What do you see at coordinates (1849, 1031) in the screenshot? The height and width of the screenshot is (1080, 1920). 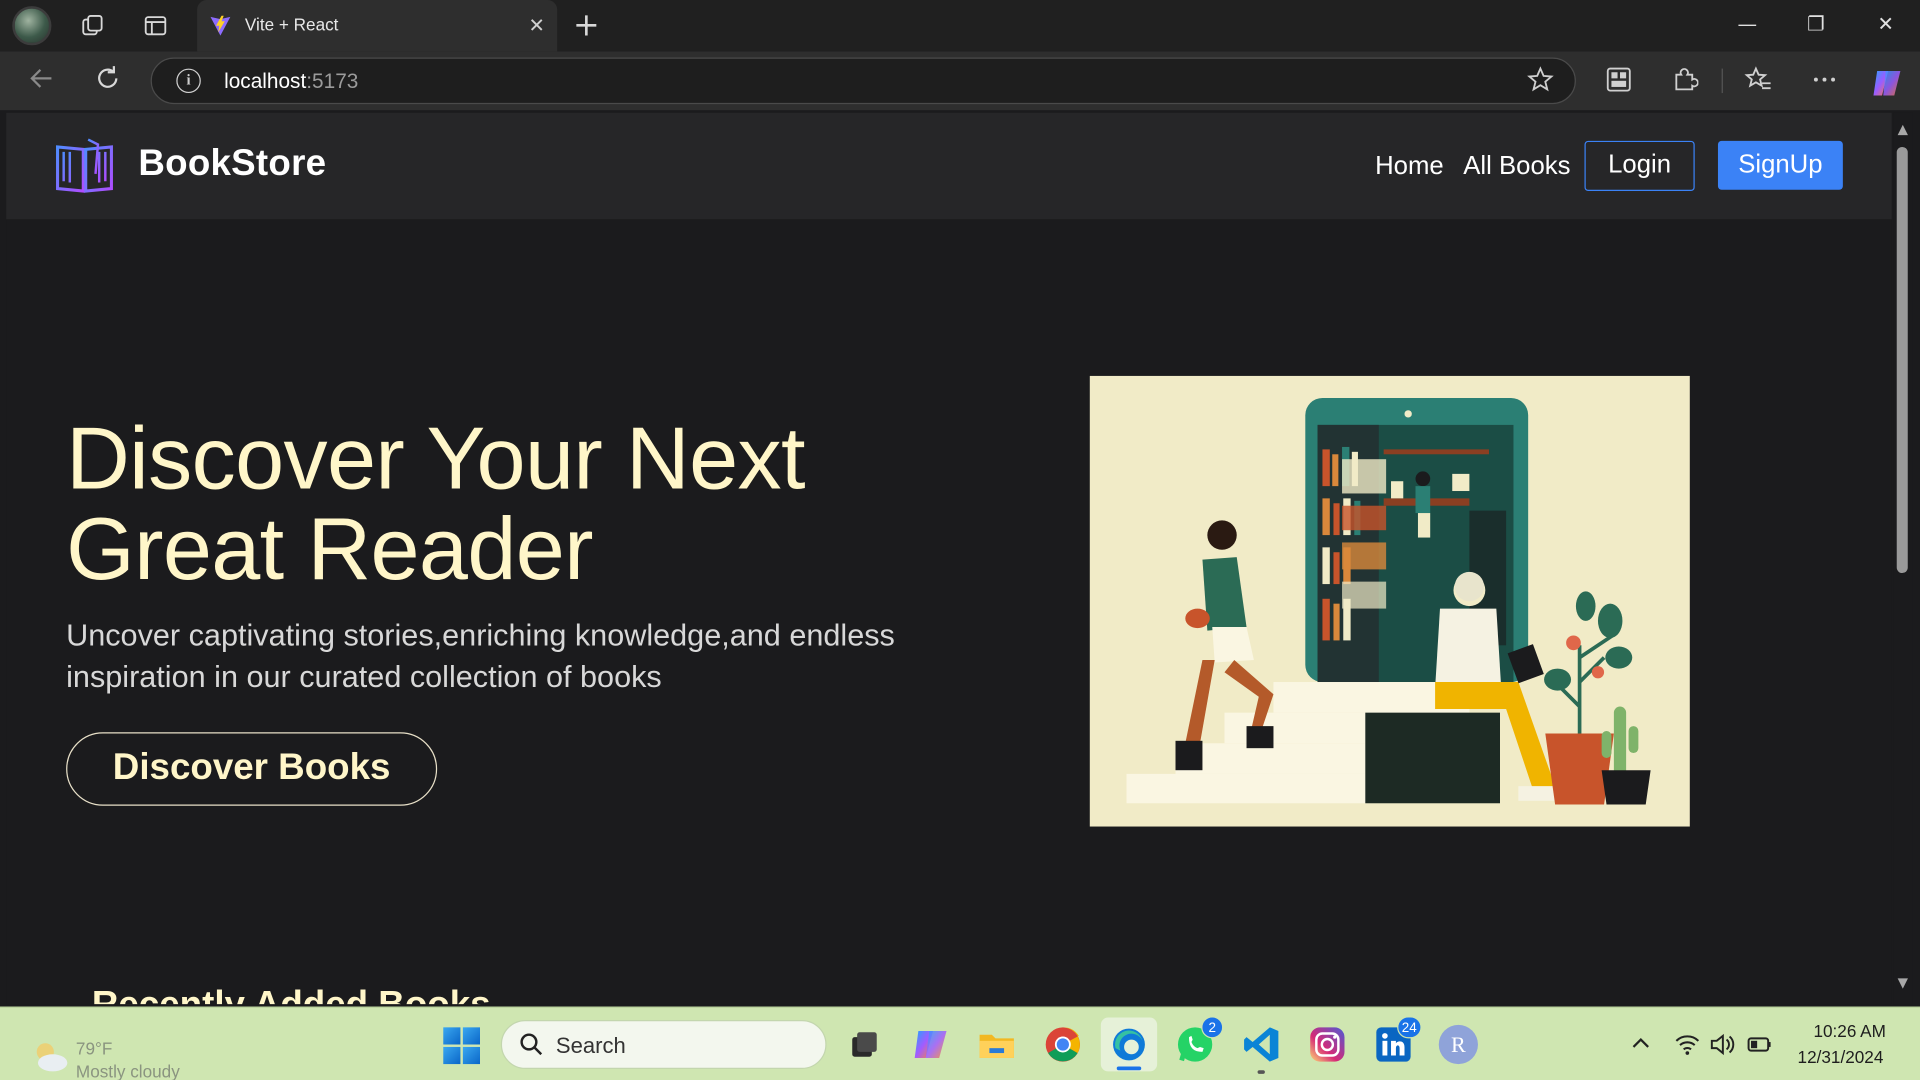 I see `clock-time: 10:26 AM` at bounding box center [1849, 1031].